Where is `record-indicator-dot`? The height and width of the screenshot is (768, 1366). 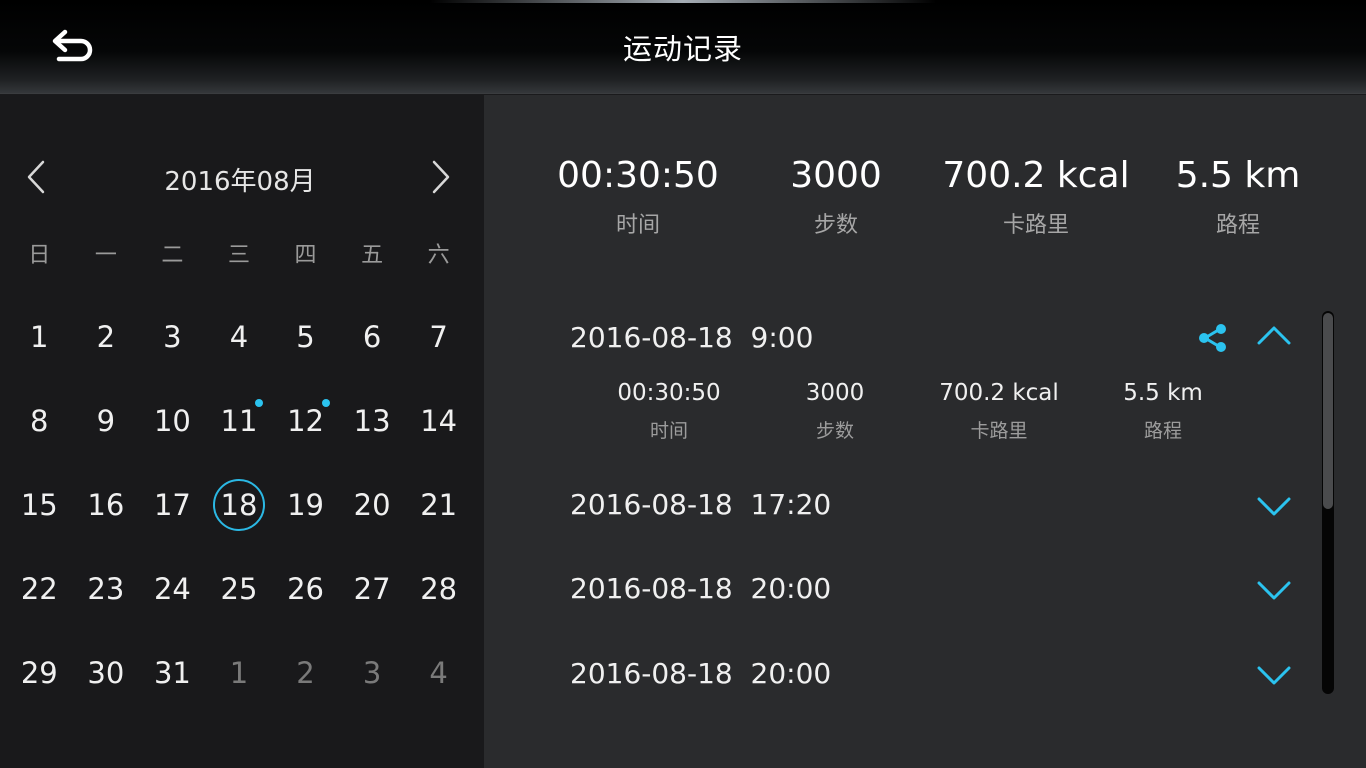
record-indicator-dot is located at coordinates (258, 403).